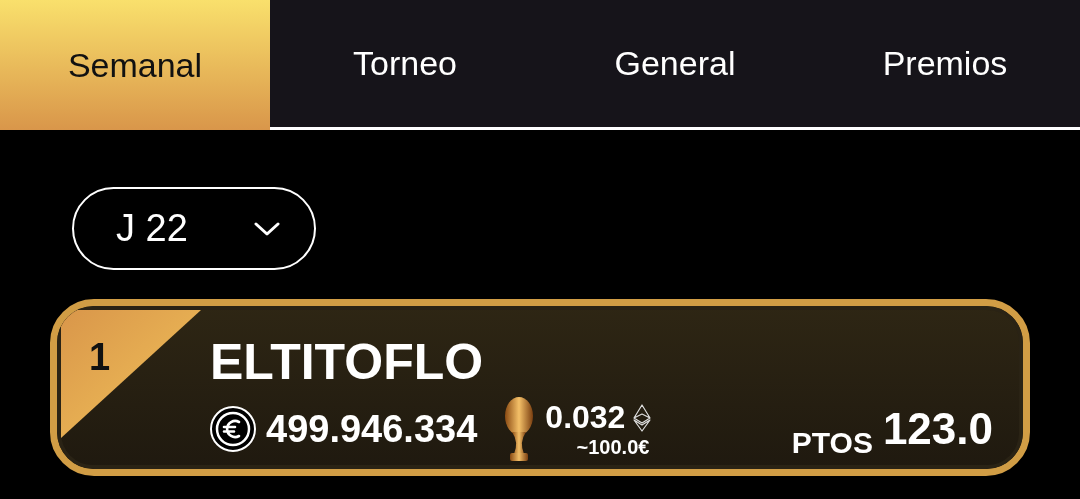  What do you see at coordinates (642, 417) in the screenshot?
I see `ethereum-icon` at bounding box center [642, 417].